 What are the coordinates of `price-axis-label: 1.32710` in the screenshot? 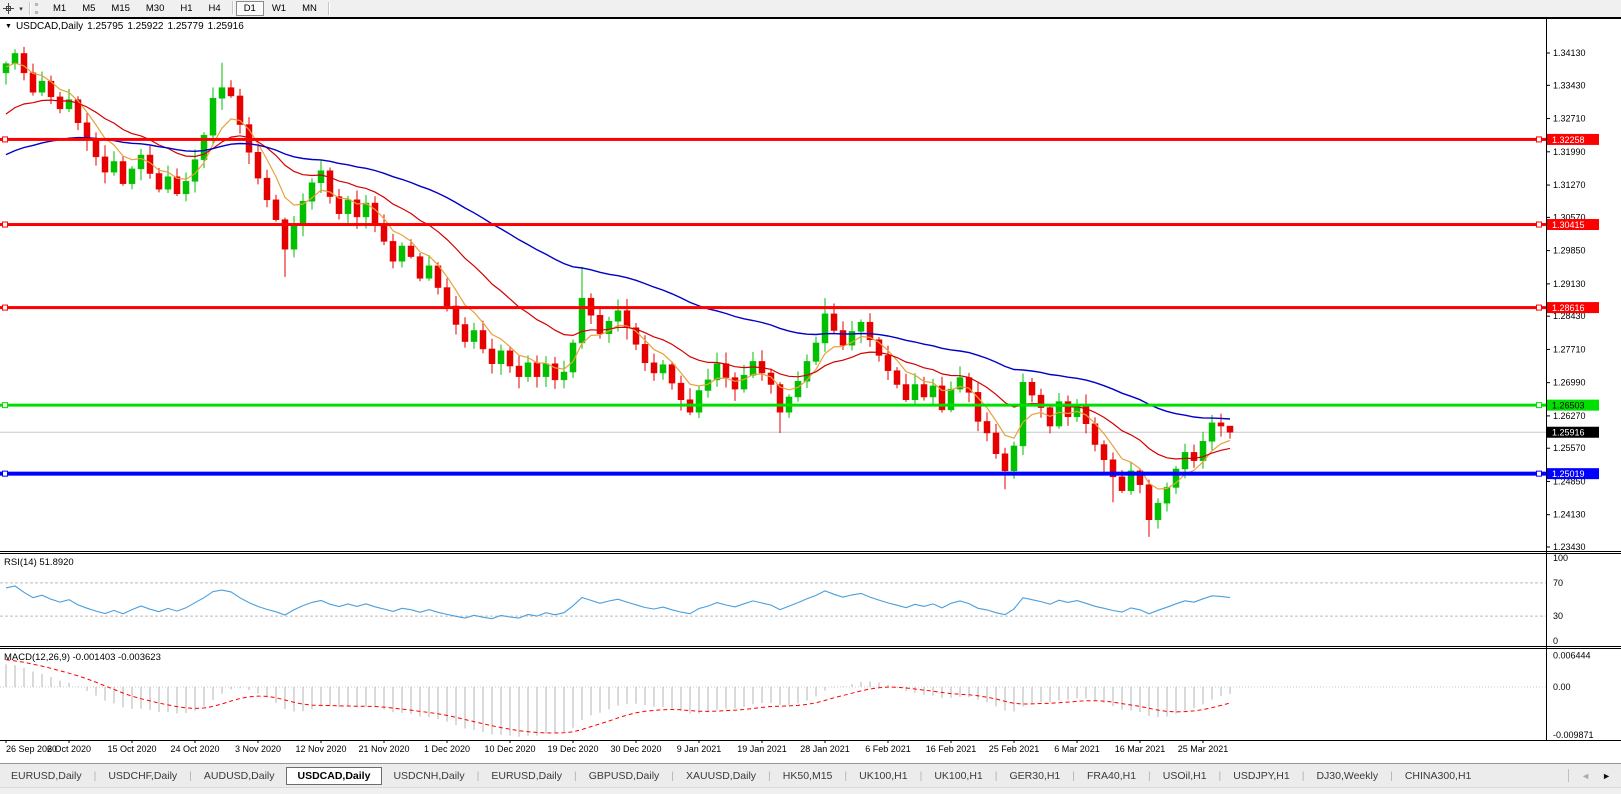 It's located at (1569, 119).